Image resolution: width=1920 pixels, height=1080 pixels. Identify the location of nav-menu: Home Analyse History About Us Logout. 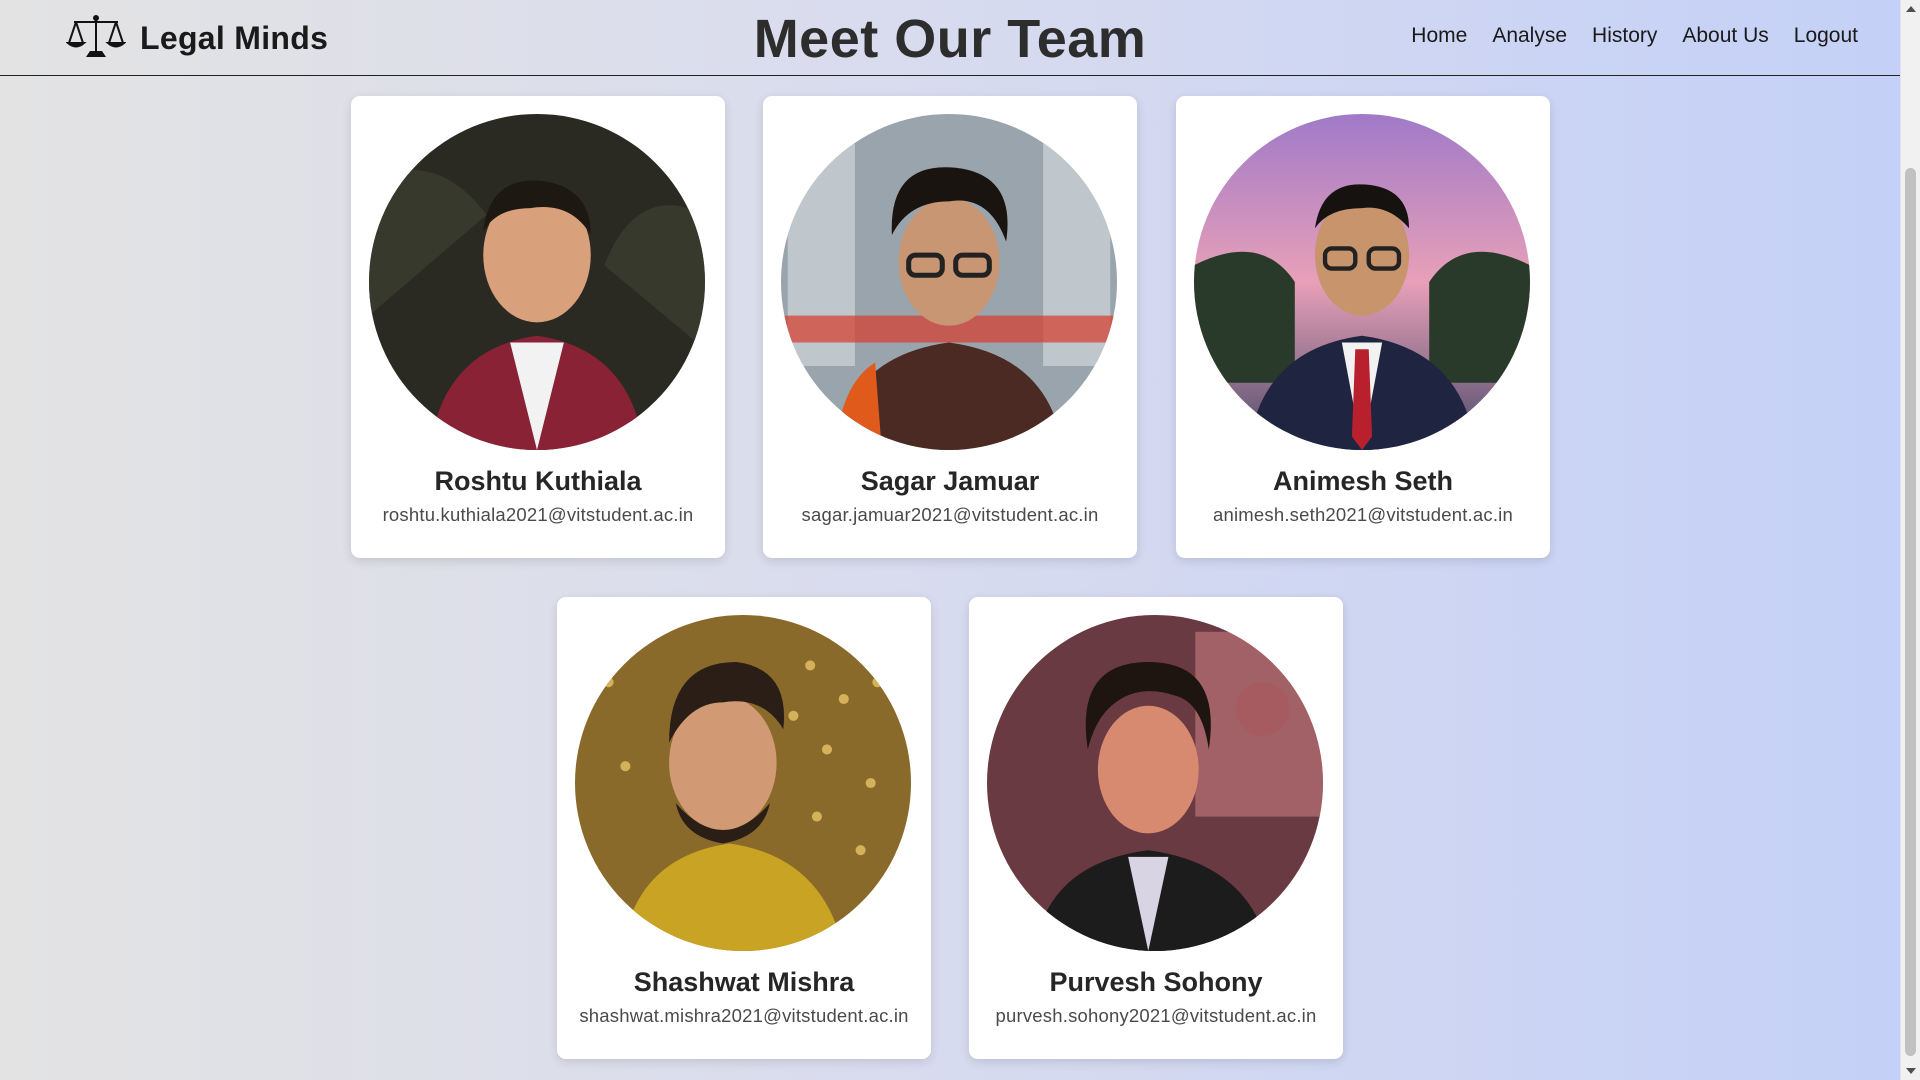
(1634, 36).